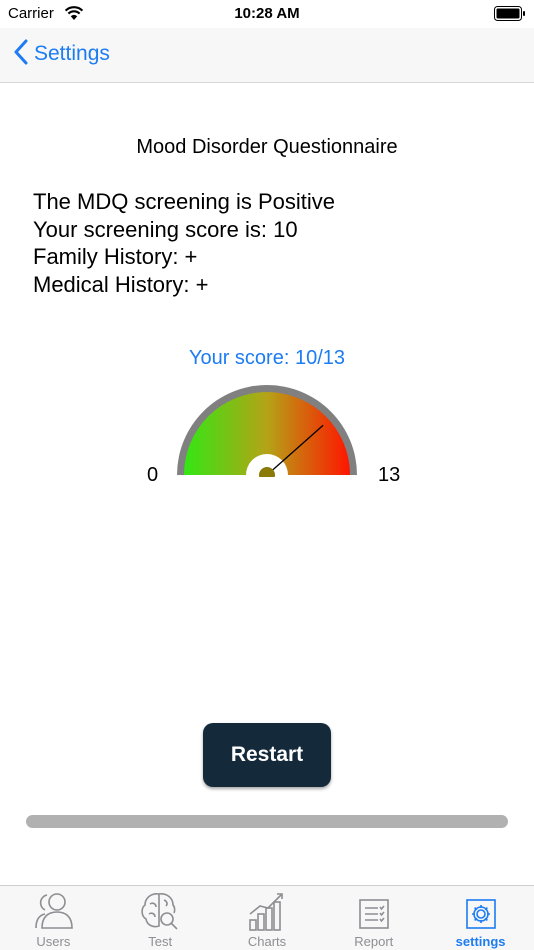 This screenshot has height=950, width=534. What do you see at coordinates (389, 475) in the screenshot?
I see `gauge-max-label: 13` at bounding box center [389, 475].